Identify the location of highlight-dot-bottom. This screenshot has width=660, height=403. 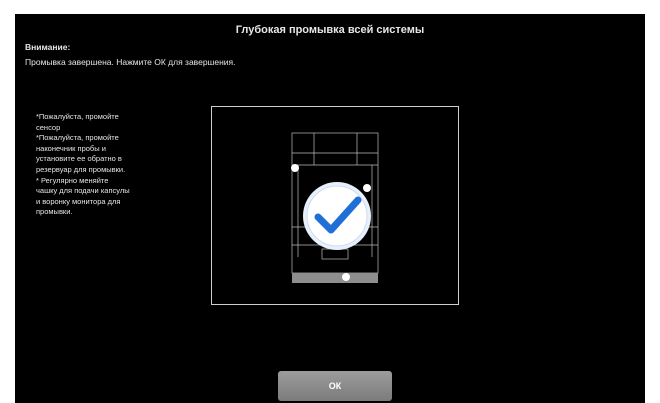
(346, 277).